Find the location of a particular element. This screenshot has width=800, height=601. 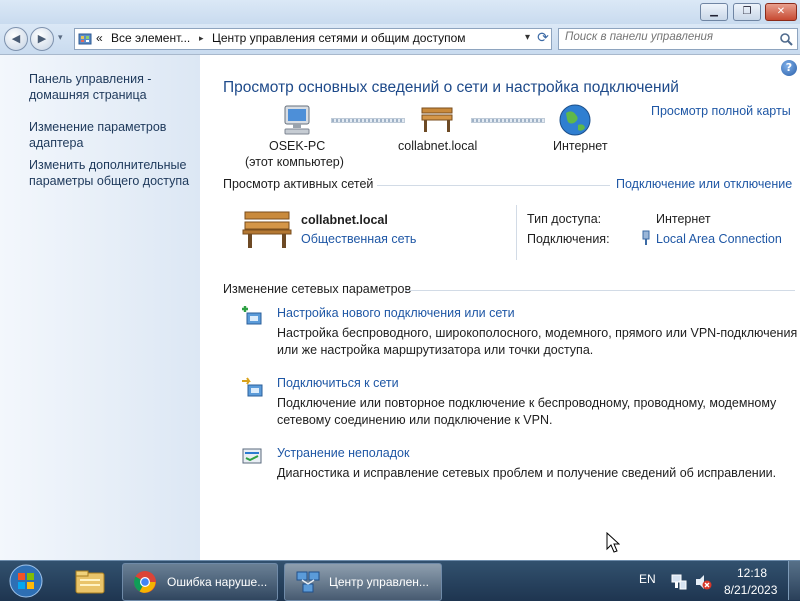

vertical-divider is located at coordinates (516, 232).